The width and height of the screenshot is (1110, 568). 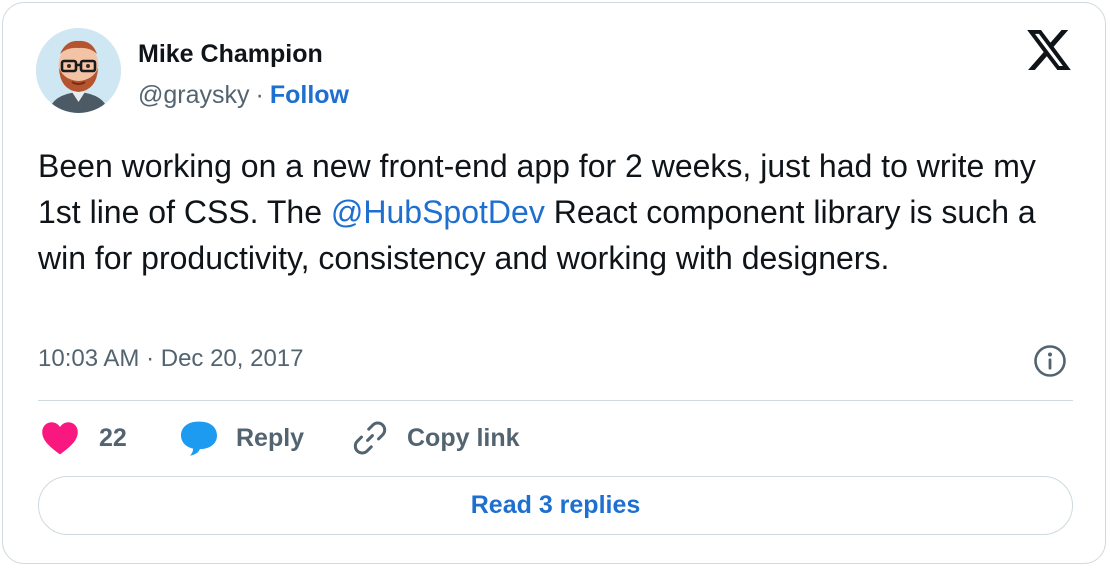 I want to click on like-button: 22, so click(x=84, y=438).